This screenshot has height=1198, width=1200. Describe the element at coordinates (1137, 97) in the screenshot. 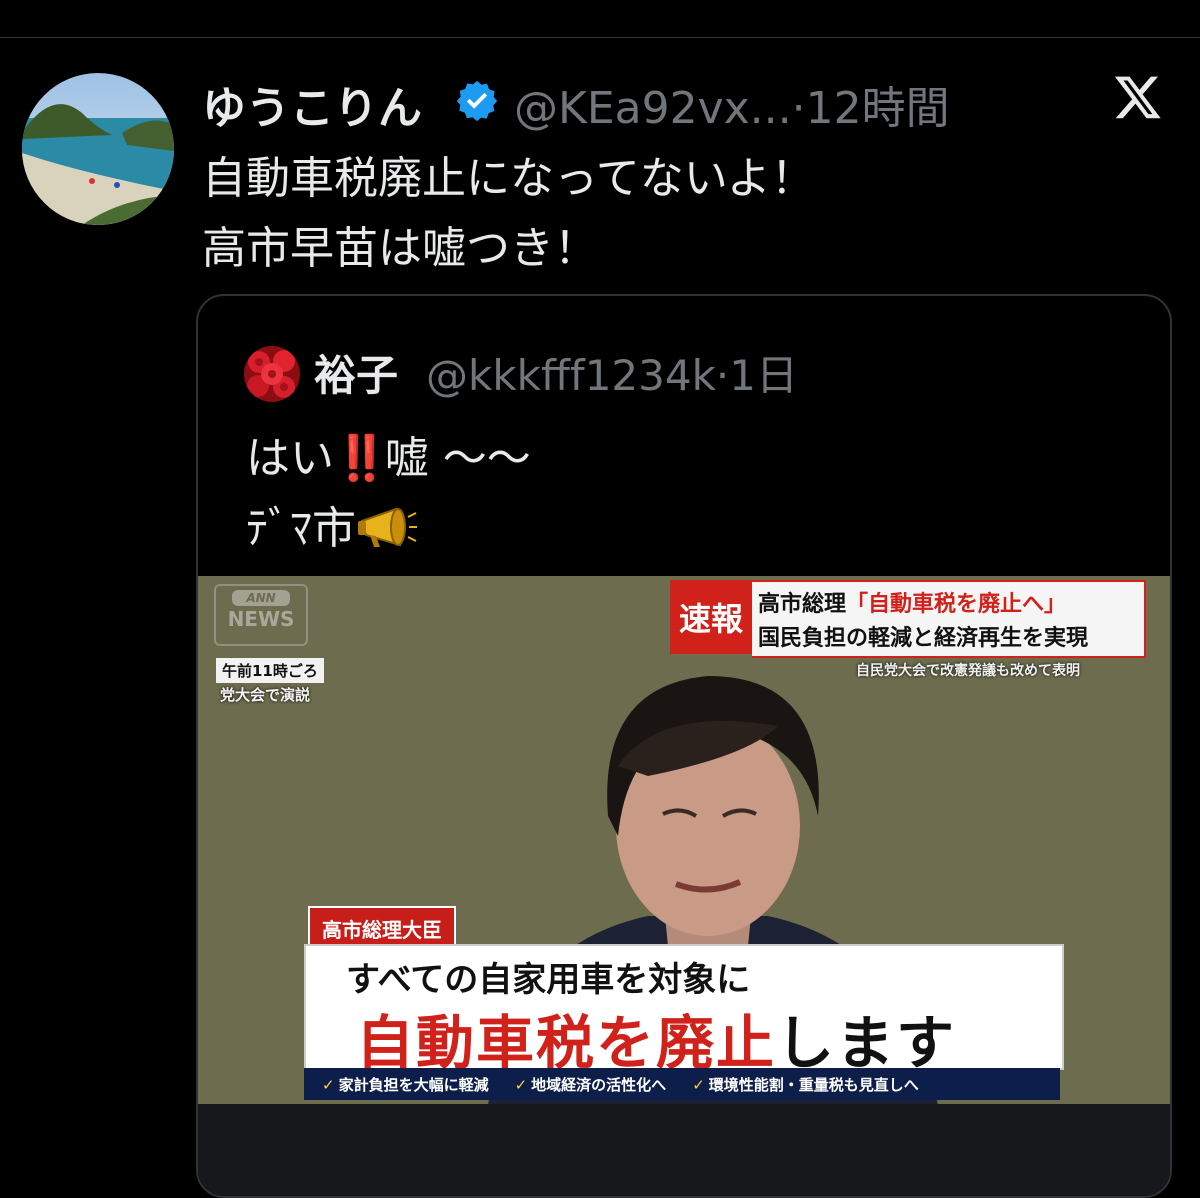

I see `x-logo-icon` at that location.